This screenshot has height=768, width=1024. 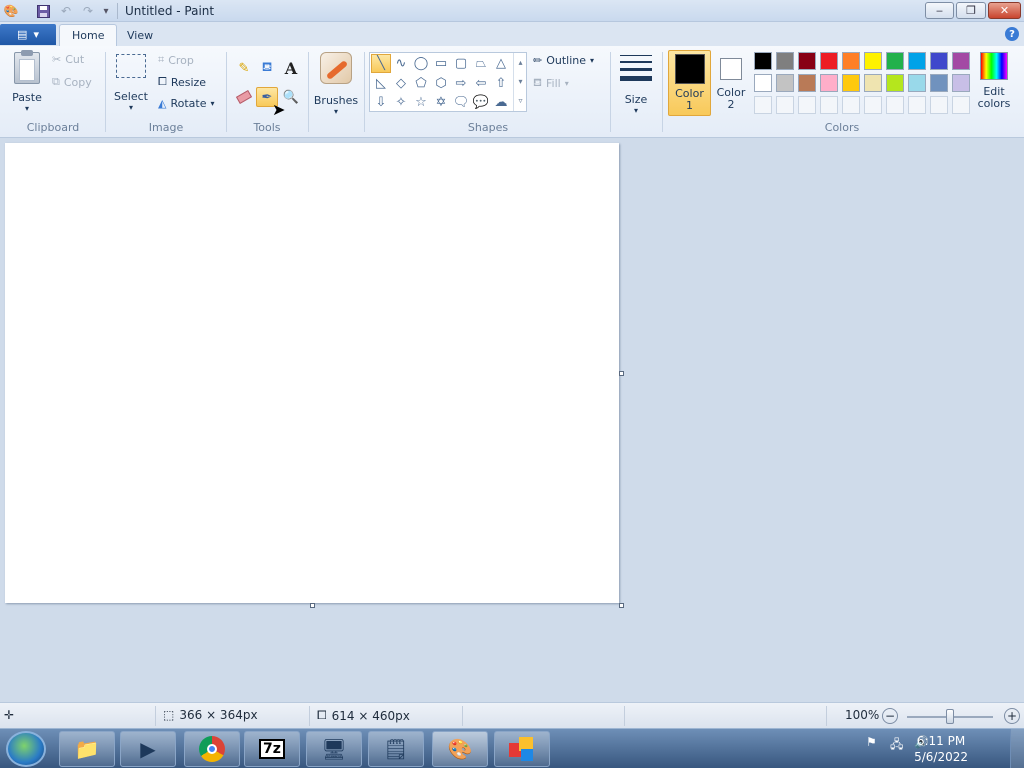 I want to click on shape-hexagon-icon: ⬡, so click(x=441, y=83).